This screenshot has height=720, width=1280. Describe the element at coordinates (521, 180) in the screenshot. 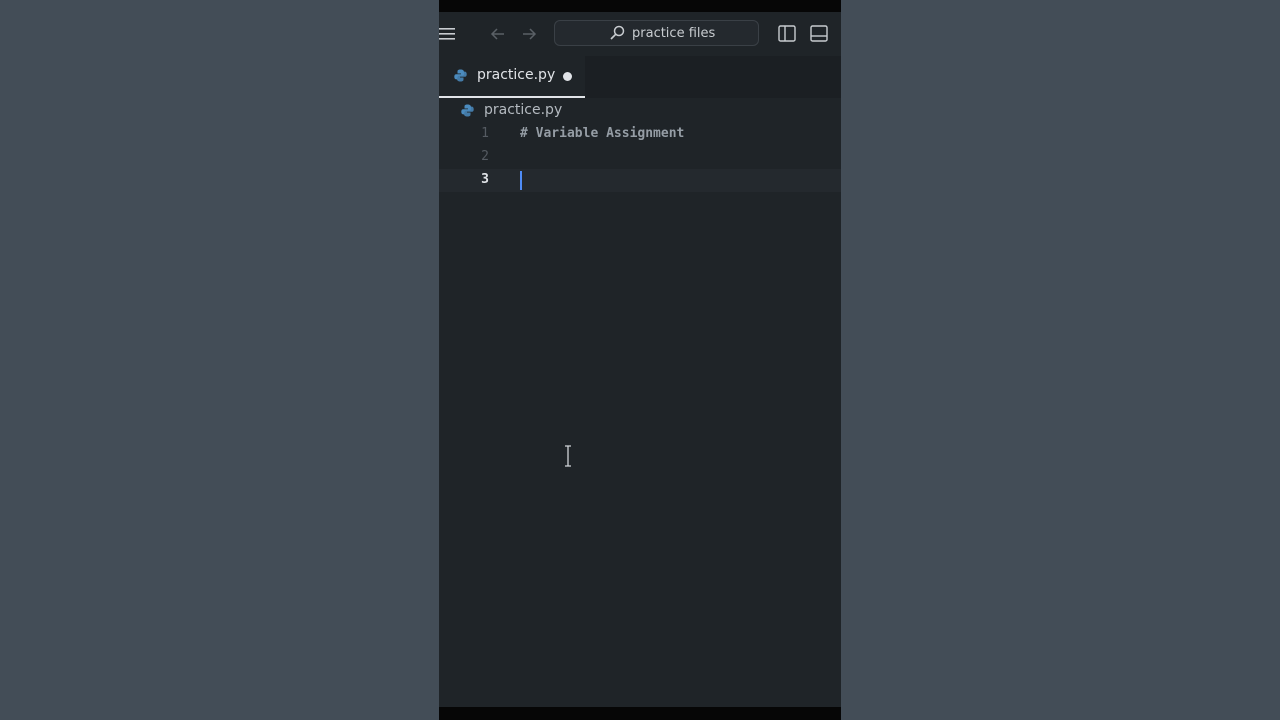

I see `text-caret` at that location.